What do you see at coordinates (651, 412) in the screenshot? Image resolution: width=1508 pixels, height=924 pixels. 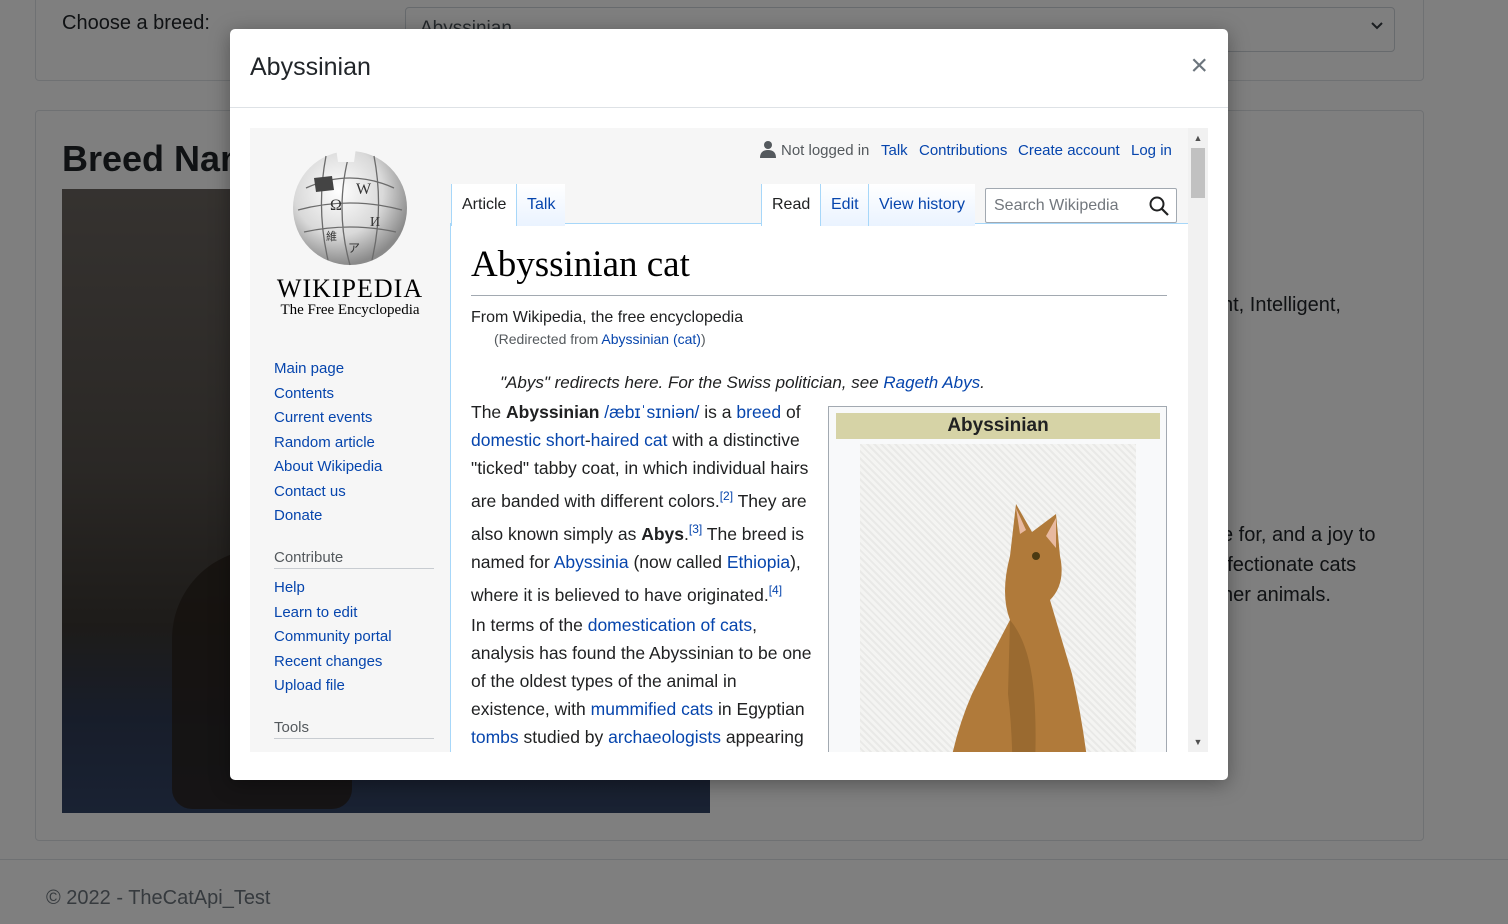 I see `ipa-link: /æbɪˈsɪniən/` at bounding box center [651, 412].